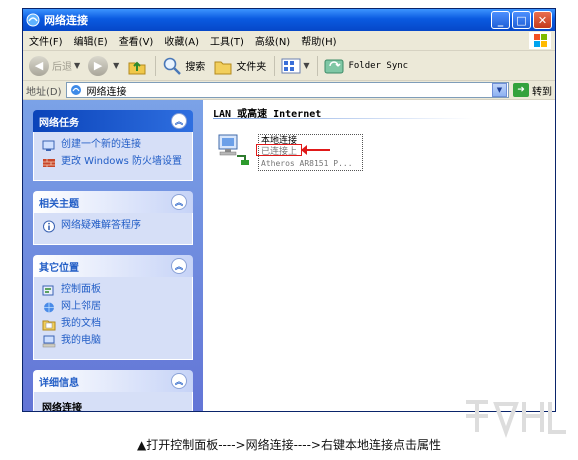 Image resolution: width=578 pixels, height=460 pixels. What do you see at coordinates (378, 65) in the screenshot?
I see `folder-sync-label: Folder Sync` at bounding box center [378, 65].